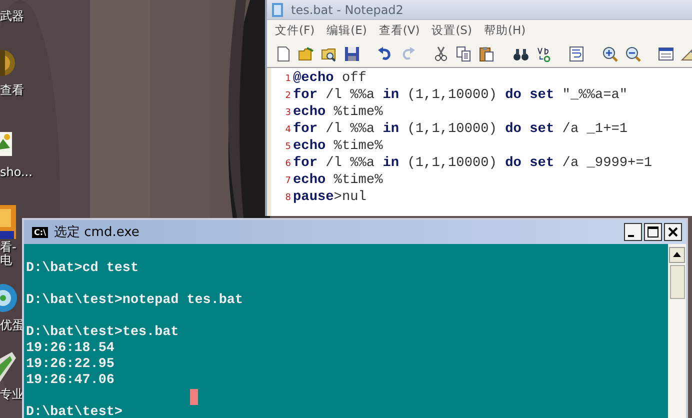  Describe the element at coordinates (385, 54) in the screenshot. I see `undo-arrow-icon` at that location.